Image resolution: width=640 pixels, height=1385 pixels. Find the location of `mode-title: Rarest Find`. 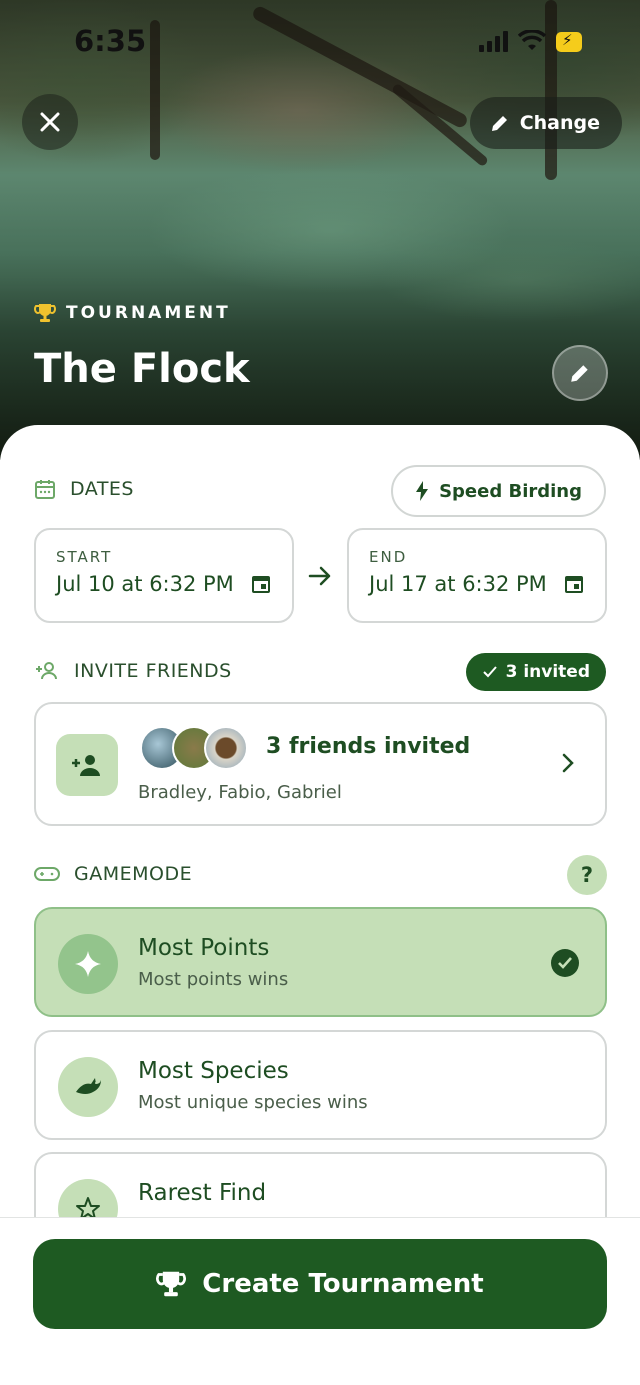

mode-title: Rarest Find is located at coordinates (202, 1193).